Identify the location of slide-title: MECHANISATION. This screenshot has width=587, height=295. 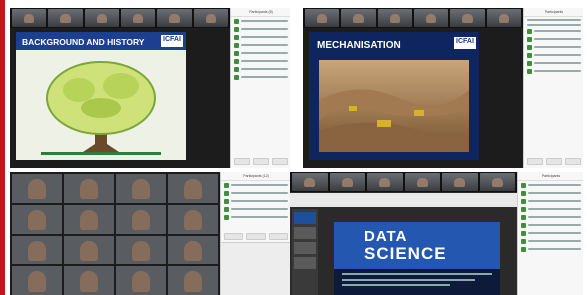
(359, 45).